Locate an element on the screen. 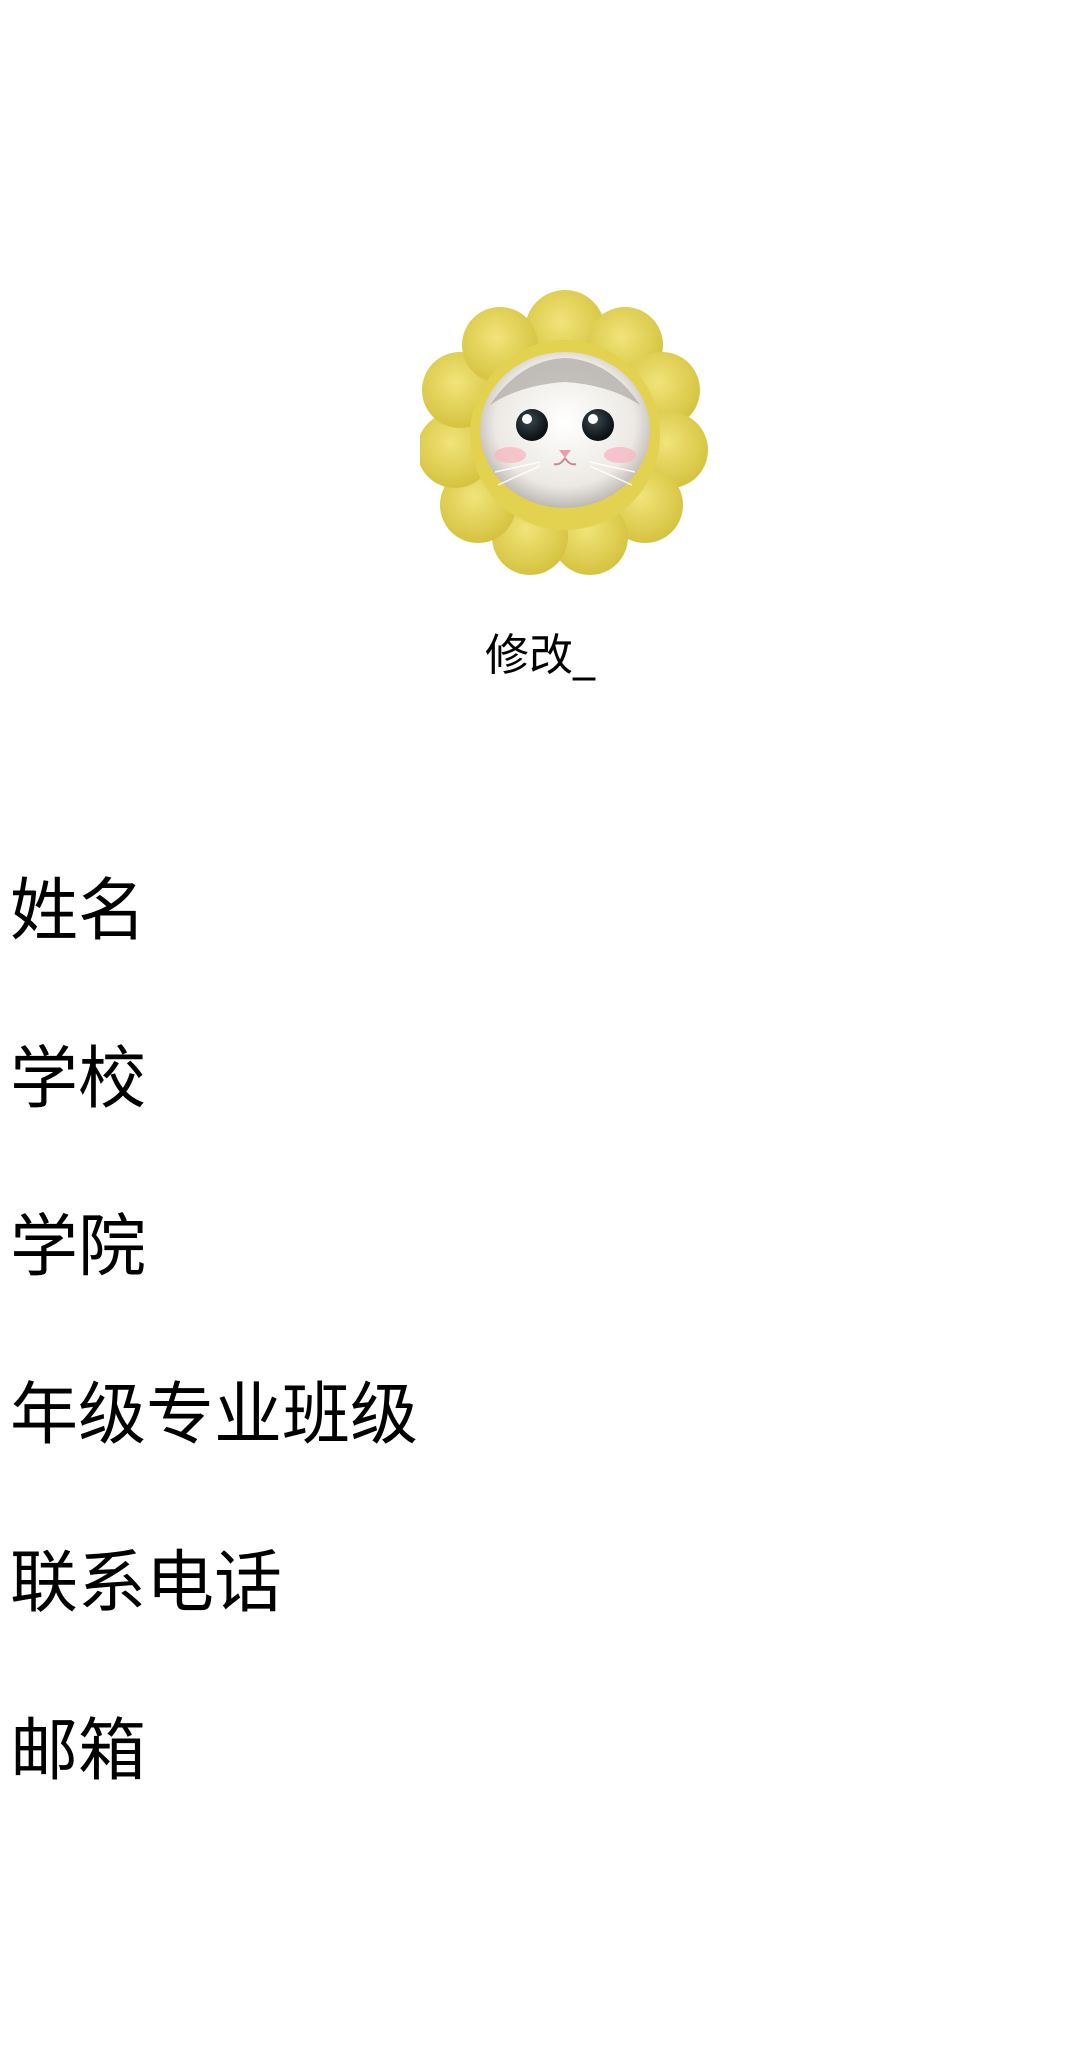 The image size is (1080, 2068). field-label-college: 学院 is located at coordinates (78, 1247).